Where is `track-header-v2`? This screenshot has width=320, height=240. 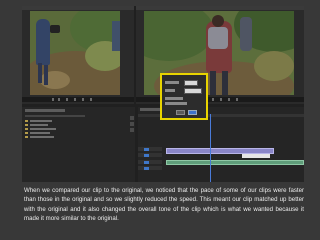
track-header-v2 is located at coordinates (150, 155).